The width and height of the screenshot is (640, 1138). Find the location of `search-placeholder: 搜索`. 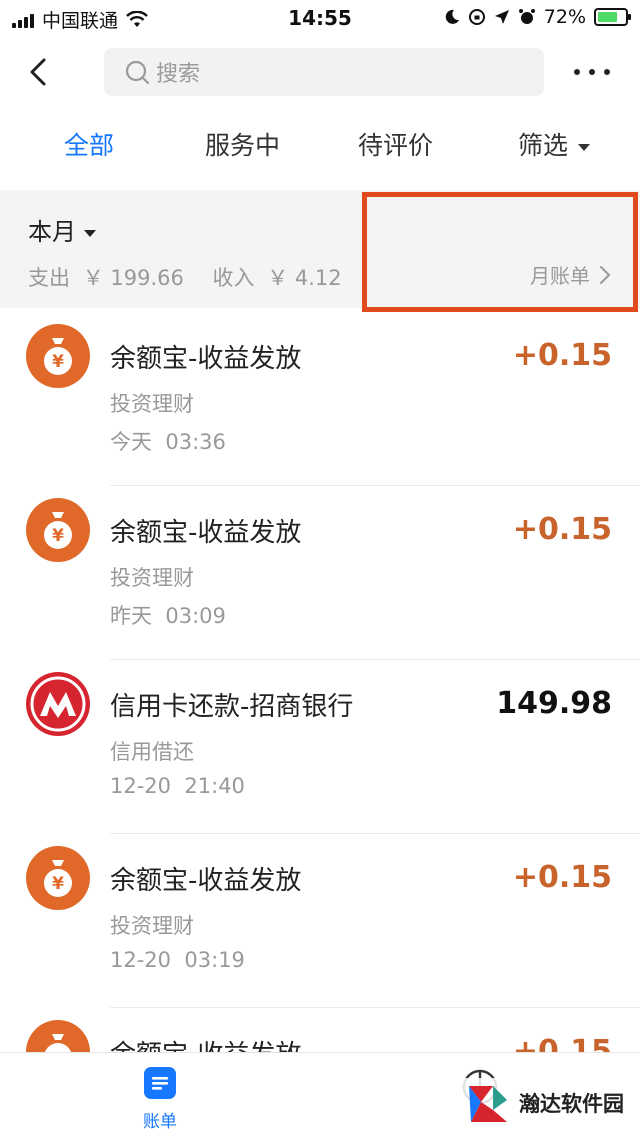

search-placeholder: 搜索 is located at coordinates (178, 74).